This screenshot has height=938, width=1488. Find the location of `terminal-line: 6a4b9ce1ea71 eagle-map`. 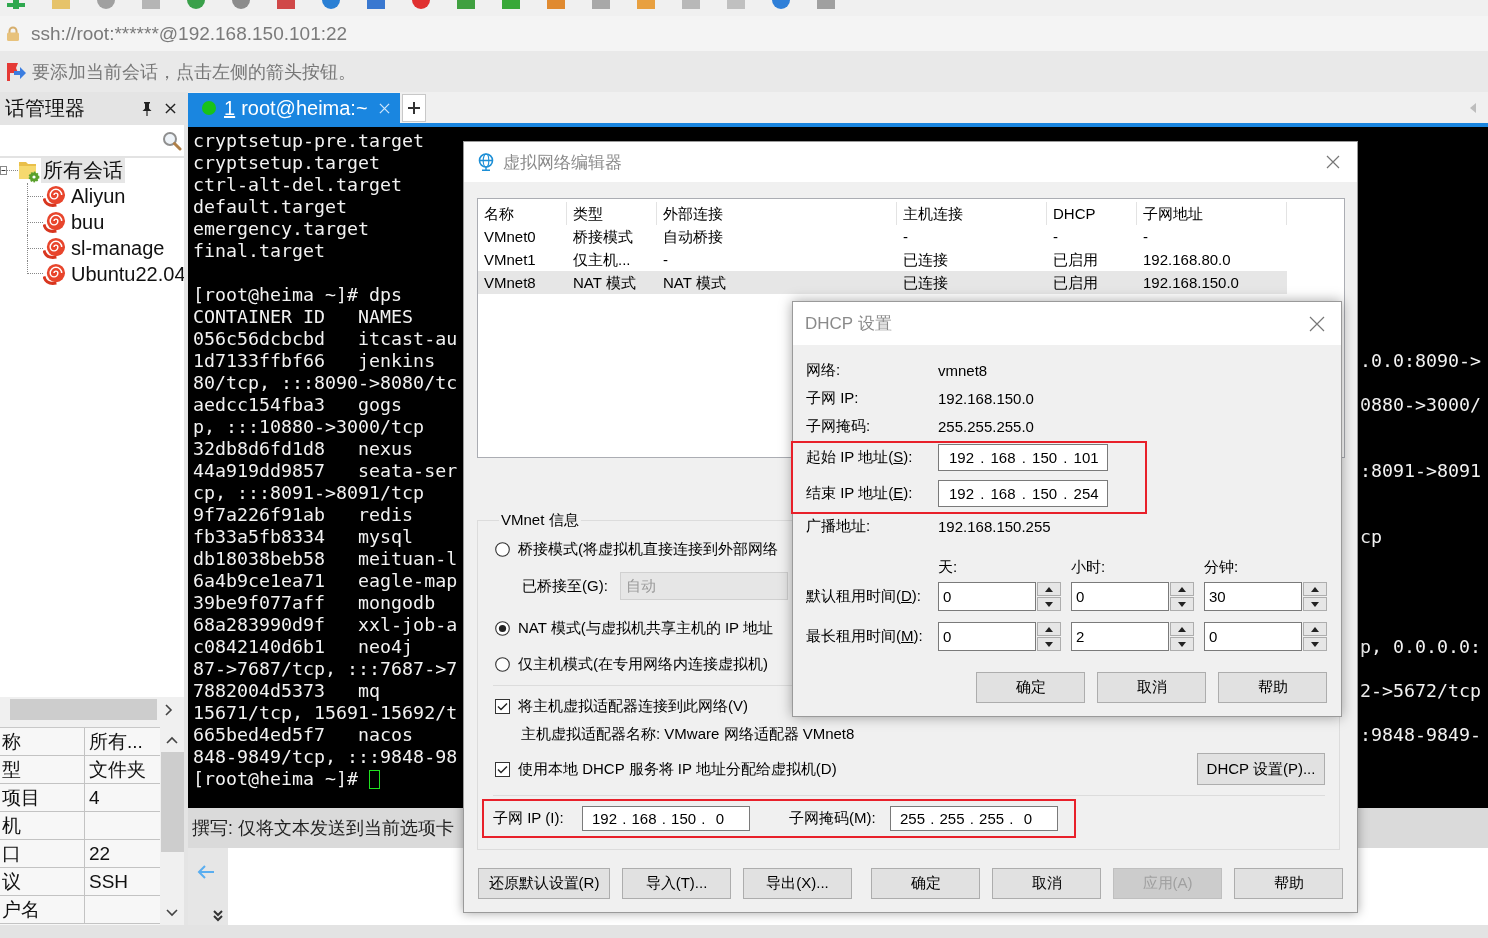

terminal-line: 6a4b9ce1ea71 eagle-map is located at coordinates (325, 581).